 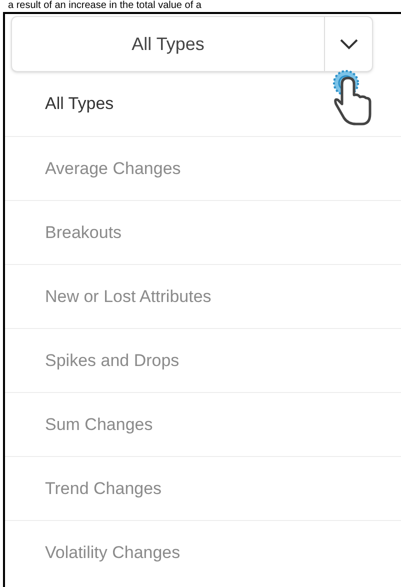 I want to click on dropdown-option: Volatility Changes, so click(x=203, y=552).